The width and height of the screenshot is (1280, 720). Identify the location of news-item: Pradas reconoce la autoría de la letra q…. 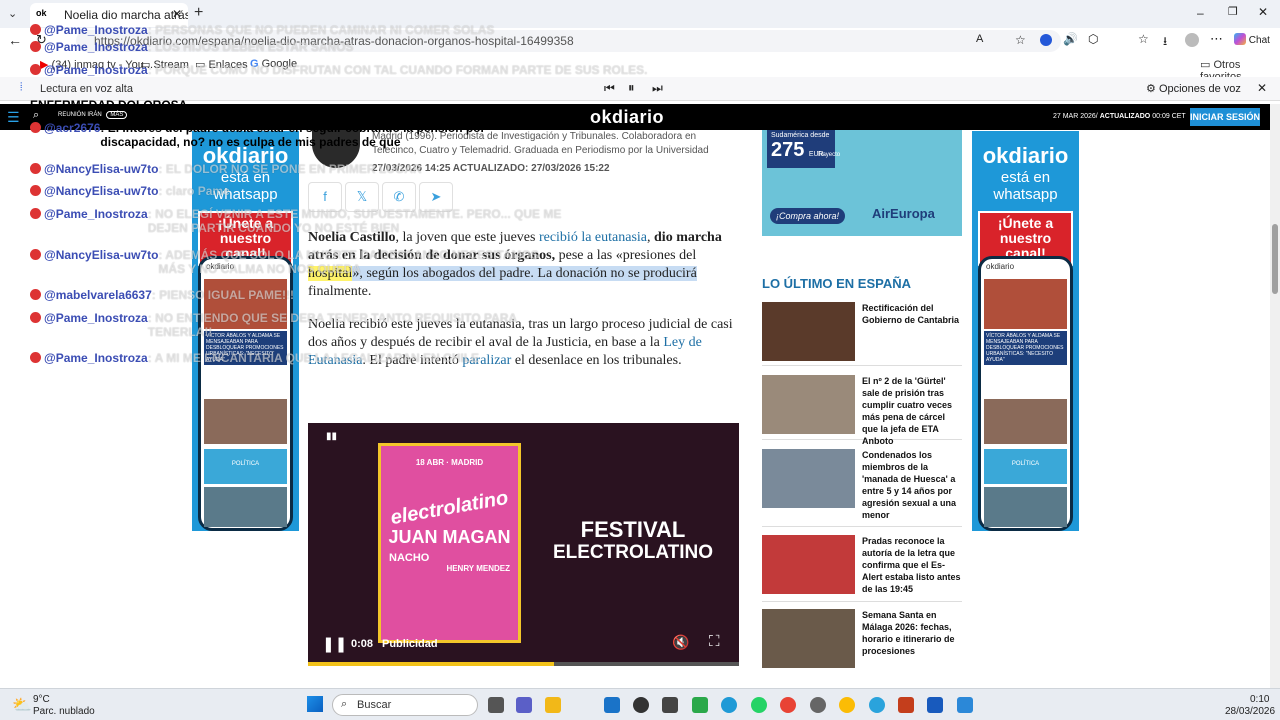
(862, 568).